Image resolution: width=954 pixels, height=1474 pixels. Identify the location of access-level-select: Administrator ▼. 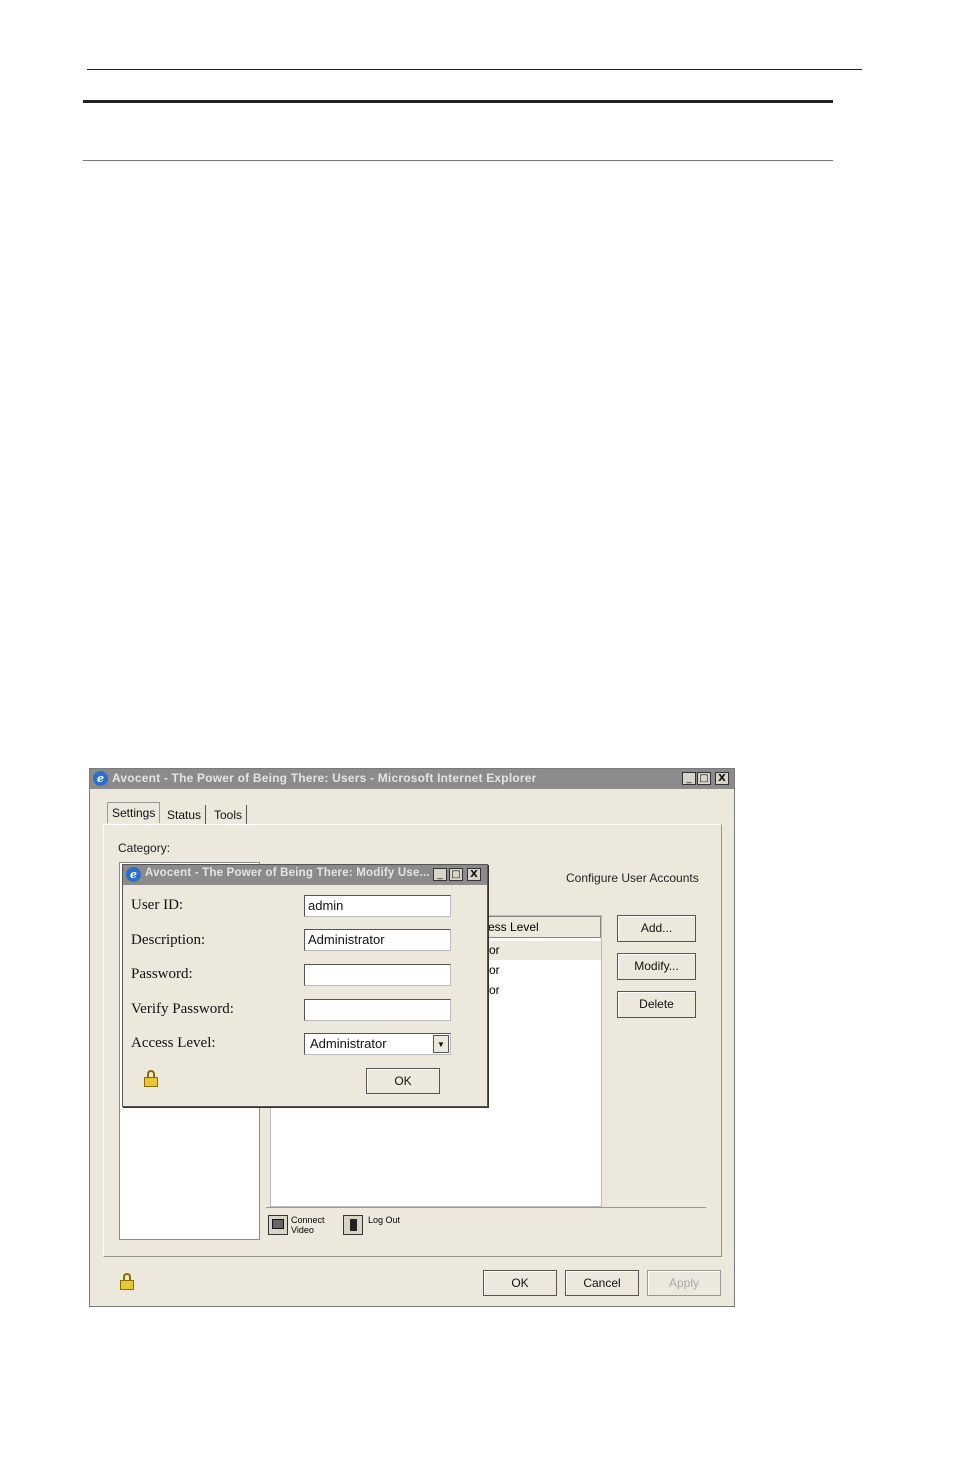
(377, 1044).